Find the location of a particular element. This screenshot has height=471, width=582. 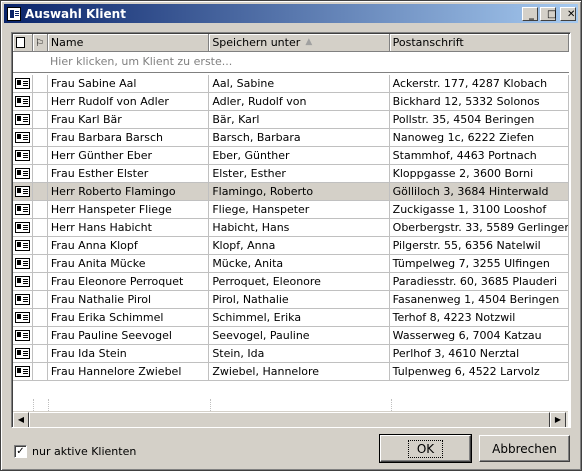

scrollbar-thumb is located at coordinates (289, 419).